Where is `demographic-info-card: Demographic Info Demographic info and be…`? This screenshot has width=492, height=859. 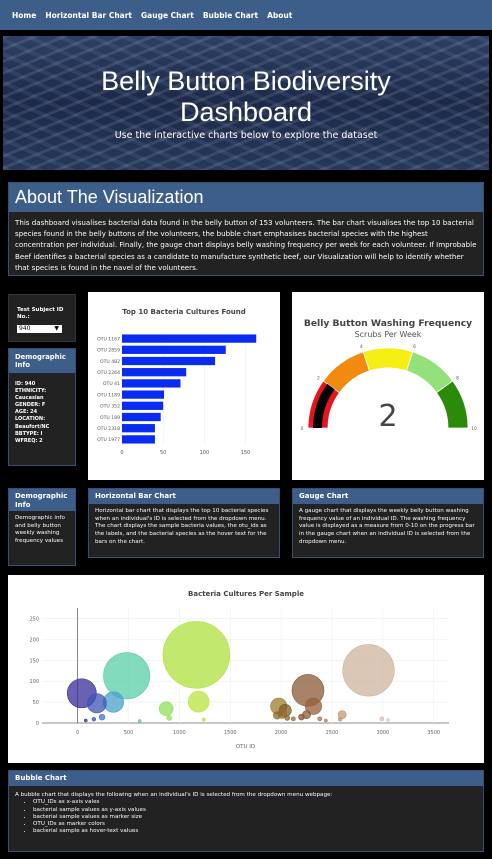 demographic-info-card: Demographic Info Demographic info and be… is located at coordinates (42, 527).